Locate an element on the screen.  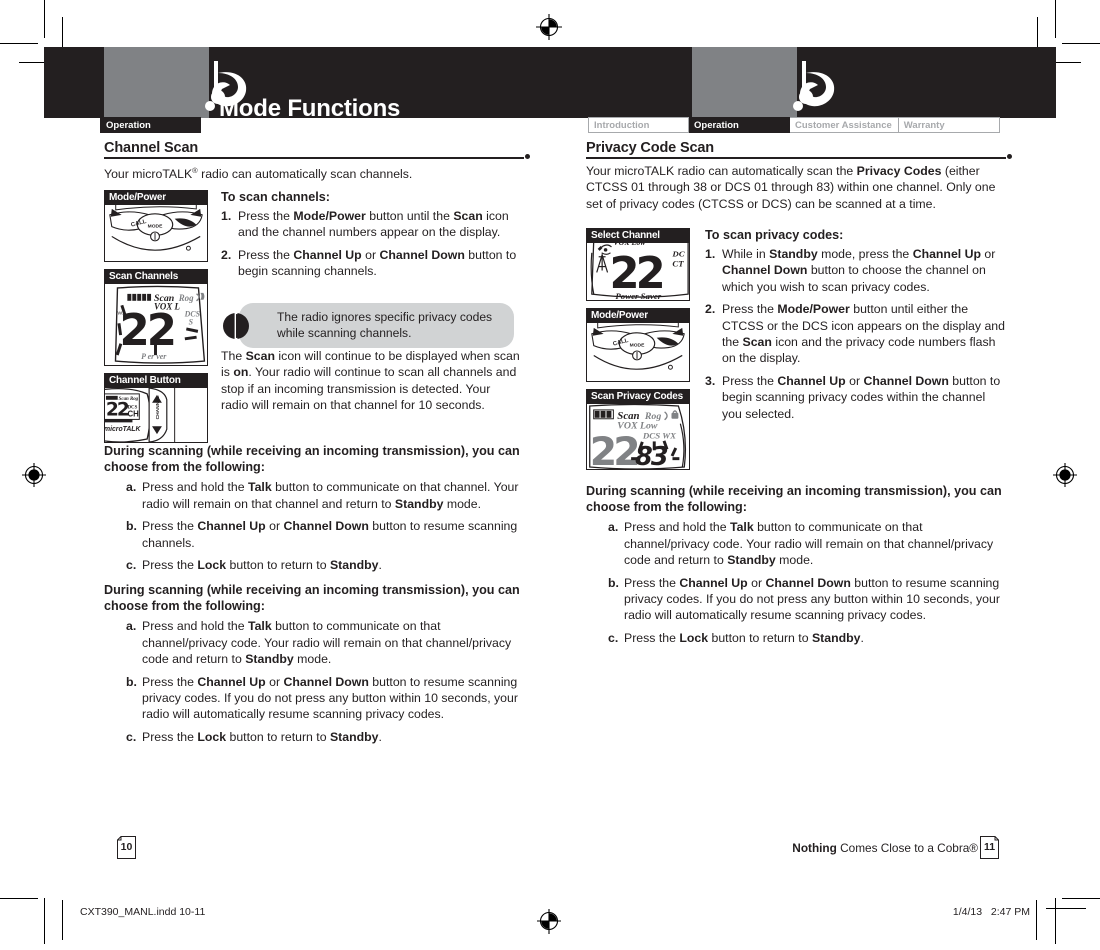
lcd-display-scan-channels-icon: Scan Rog VOX L DCS S 22 WX P er ver is located at coordinates (156, 325).